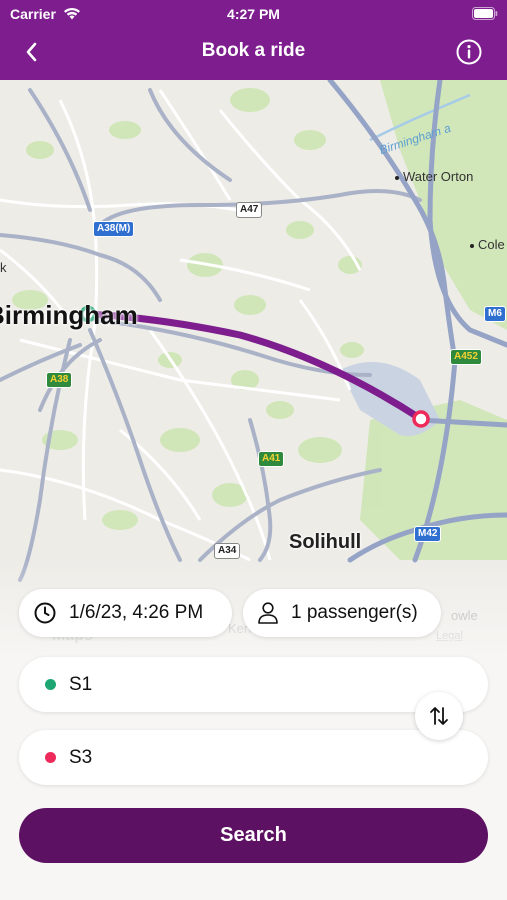 The width and height of the screenshot is (507, 900). Describe the element at coordinates (114, 229) in the screenshot. I see `road-shield-a38m: A38(M)` at that location.